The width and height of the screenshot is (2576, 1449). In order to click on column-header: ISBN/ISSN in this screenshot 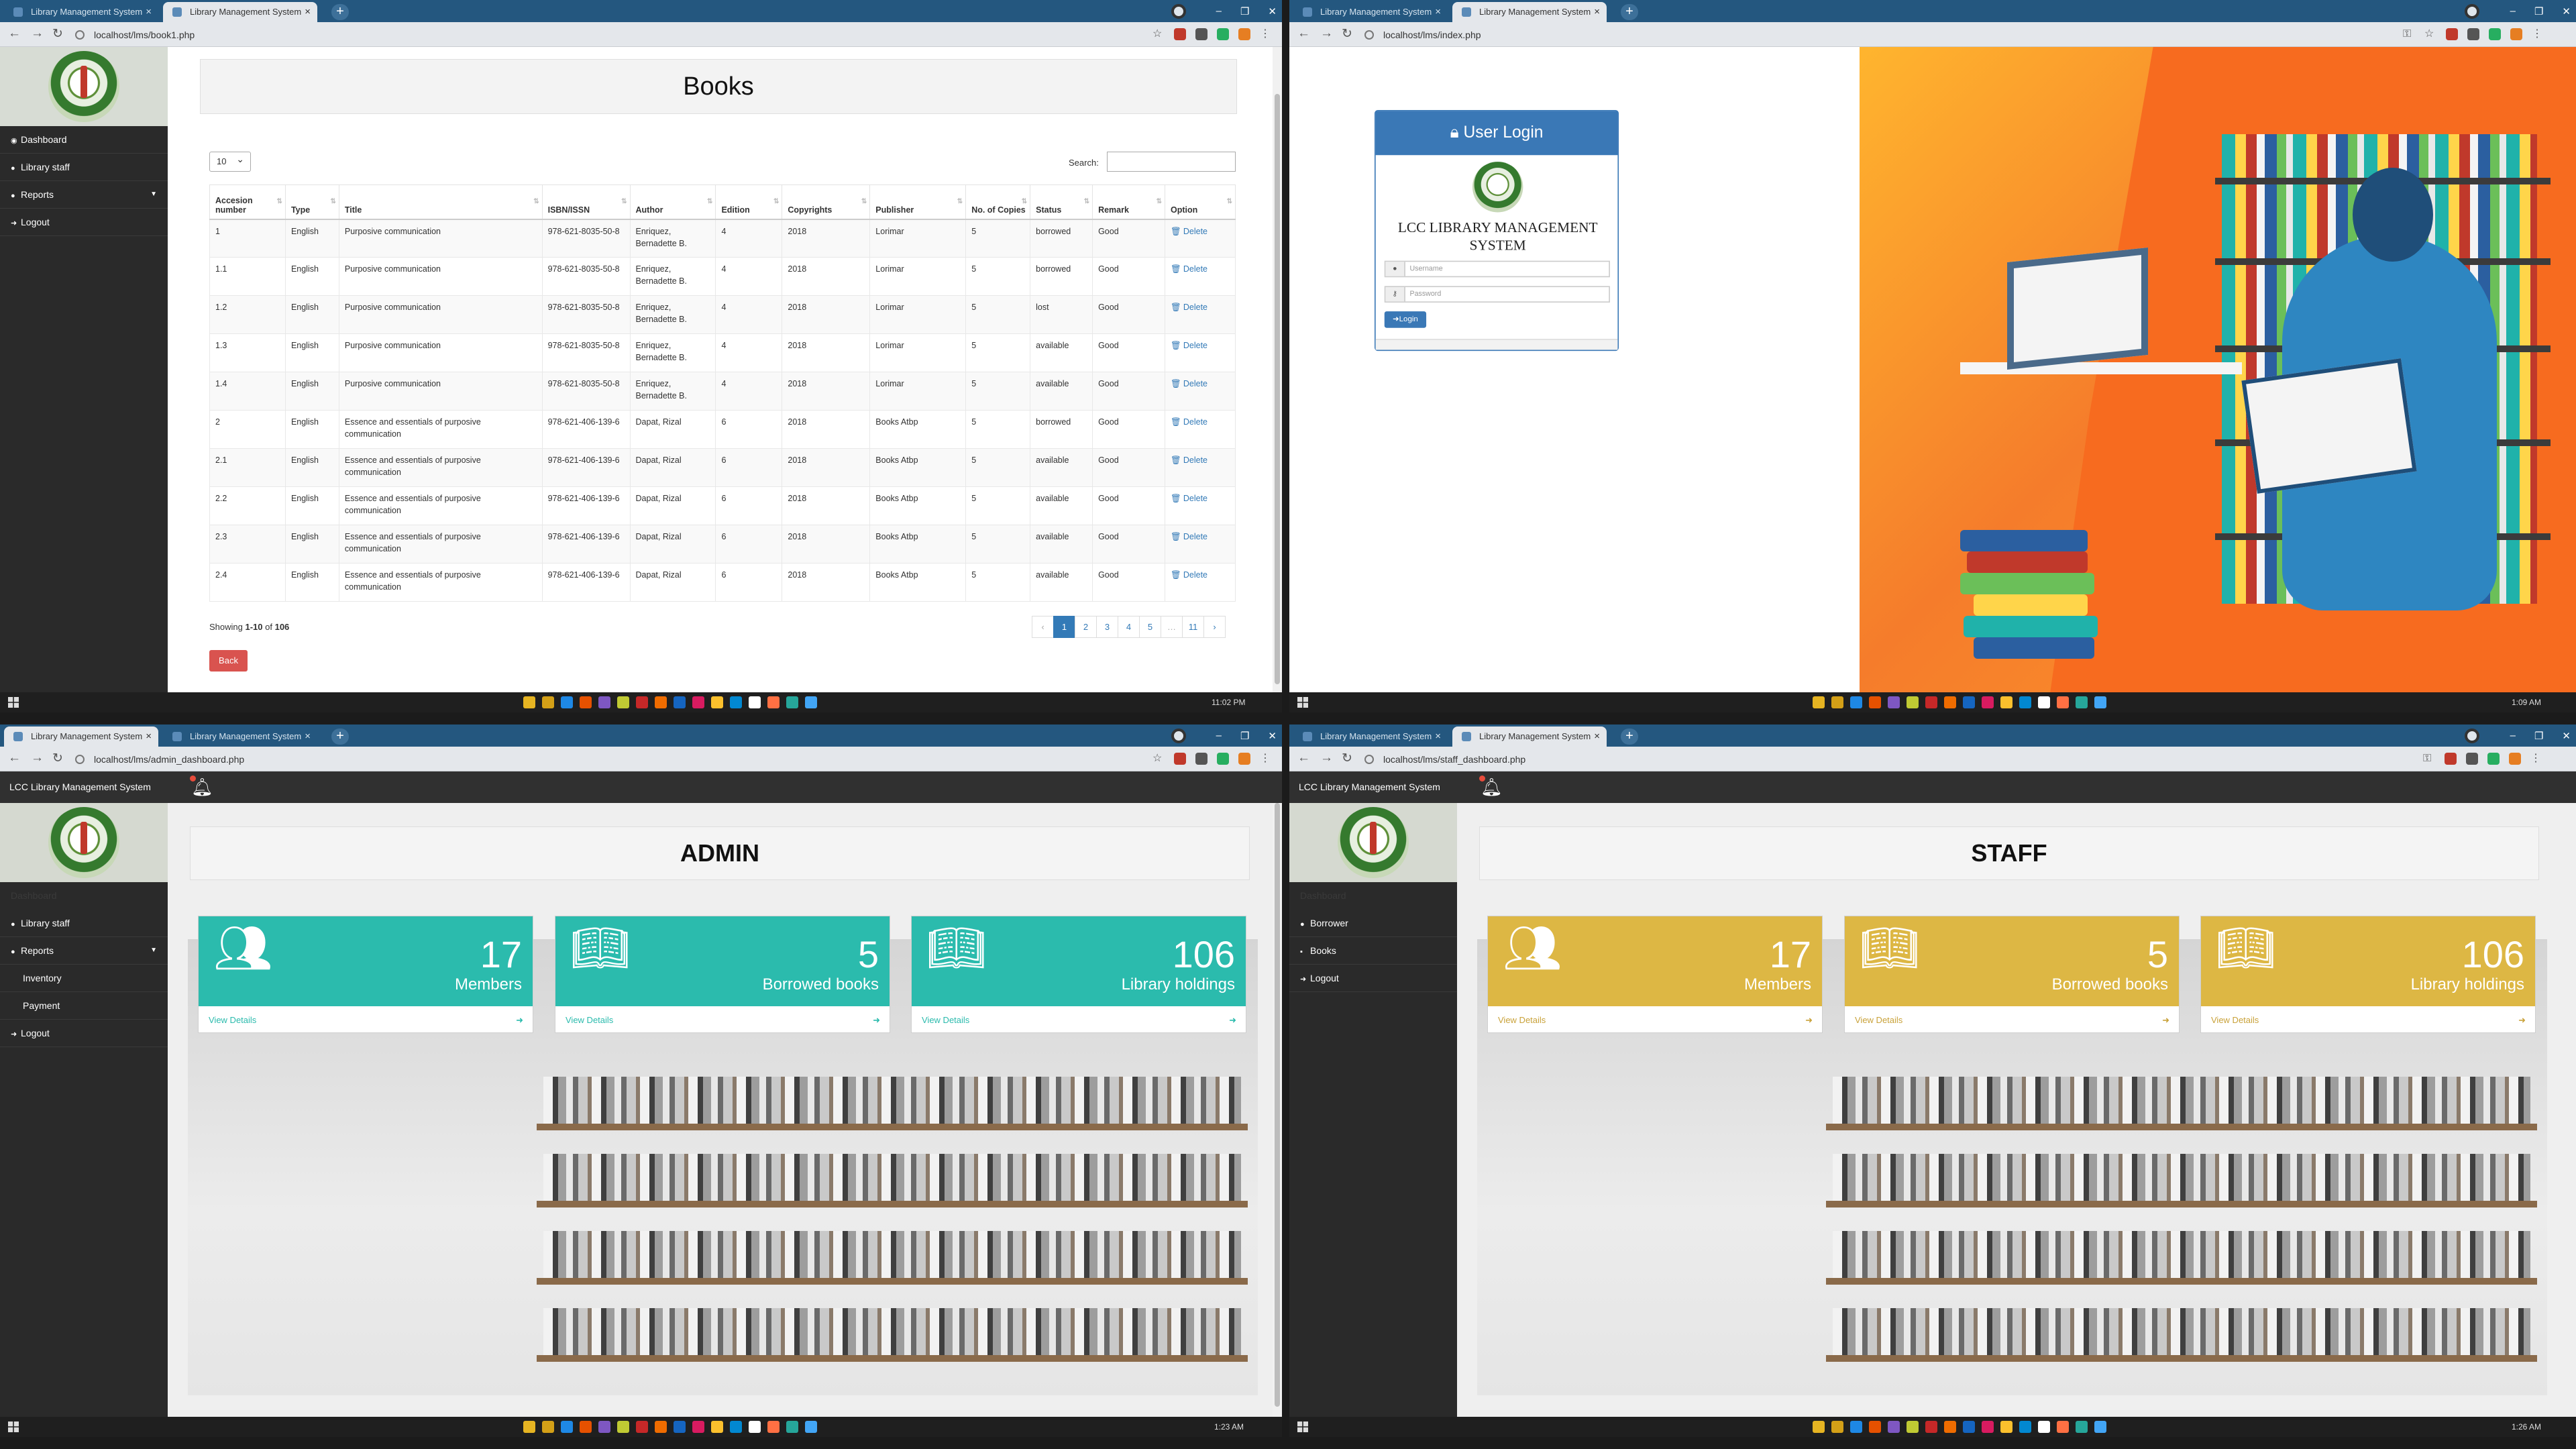, I will do `click(586, 202)`.